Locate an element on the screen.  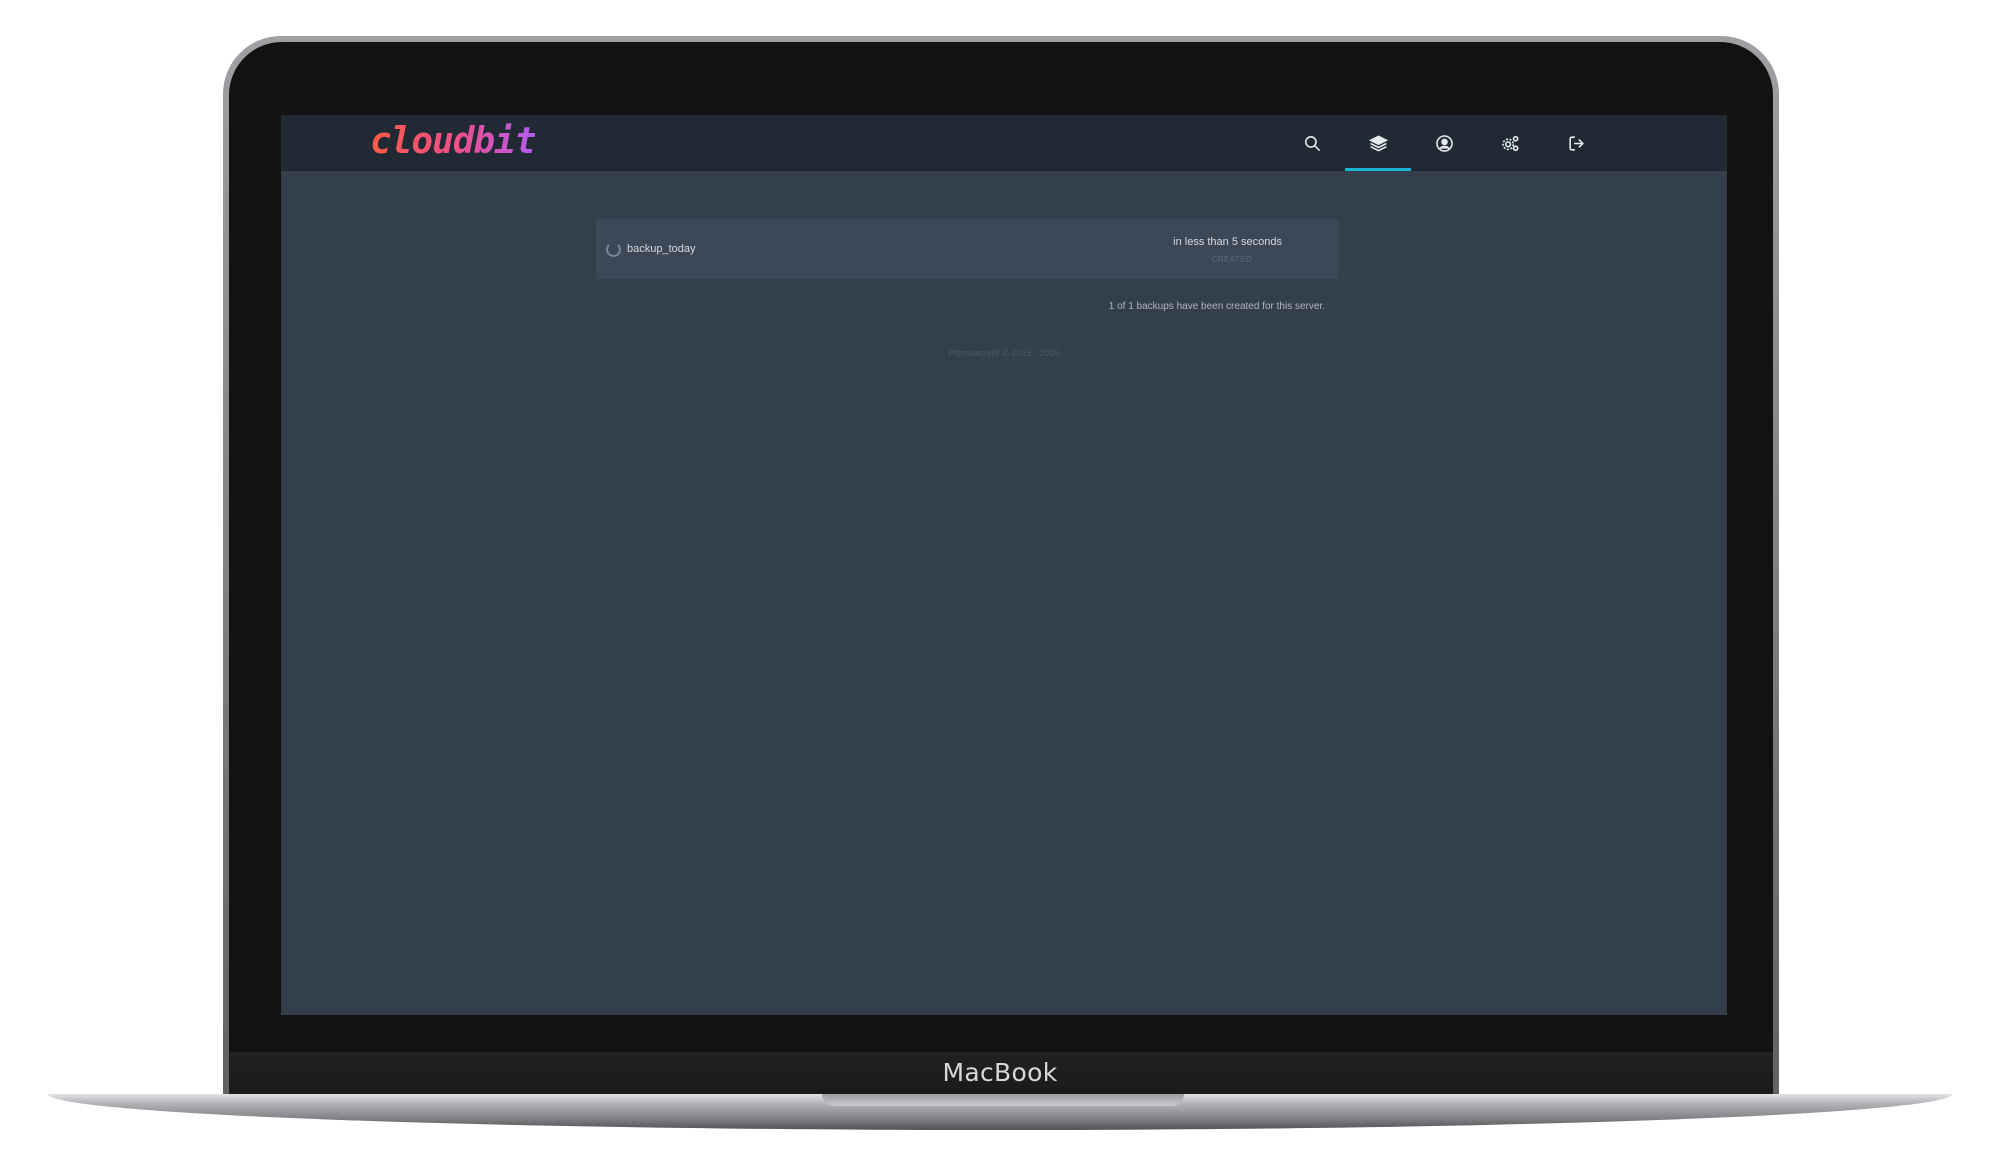
page-footer: Pterodactyl® © 2015 - 2025 is located at coordinates (1004, 353).